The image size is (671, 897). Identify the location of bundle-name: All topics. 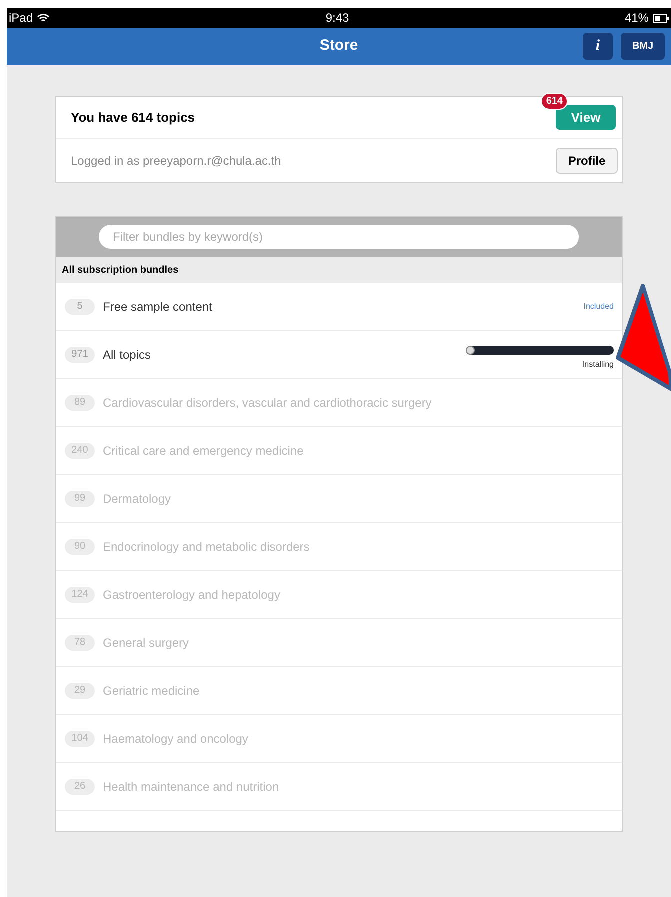
(127, 355).